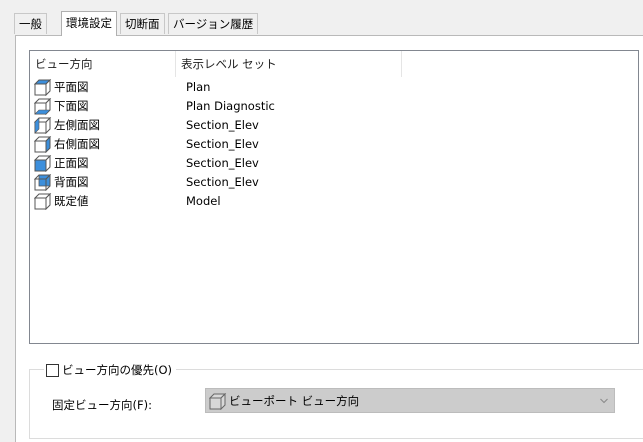 The image size is (643, 442). Describe the element at coordinates (43, 106) in the screenshot. I see `bottom-view-cube-icon` at that location.